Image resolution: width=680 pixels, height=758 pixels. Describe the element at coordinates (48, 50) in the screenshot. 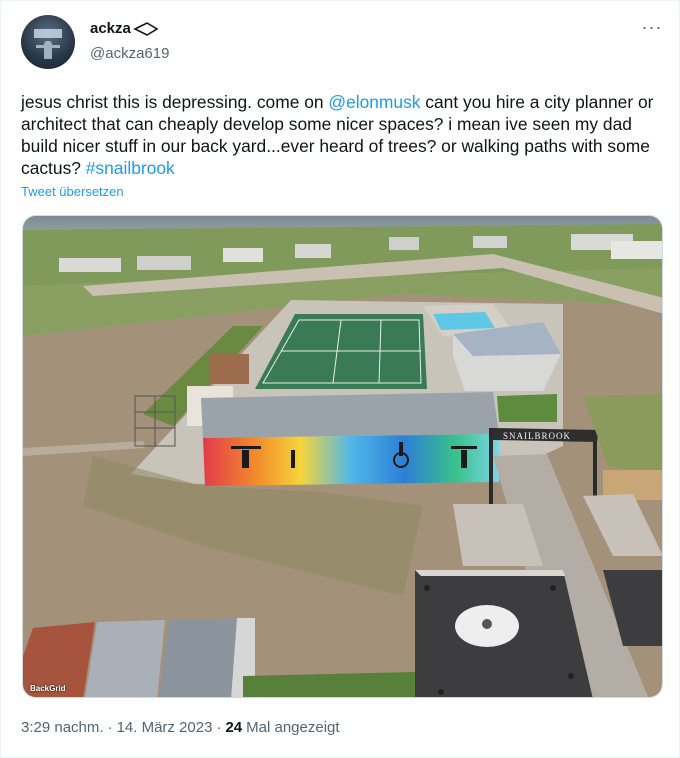

I see `avatar-figure-shape` at that location.